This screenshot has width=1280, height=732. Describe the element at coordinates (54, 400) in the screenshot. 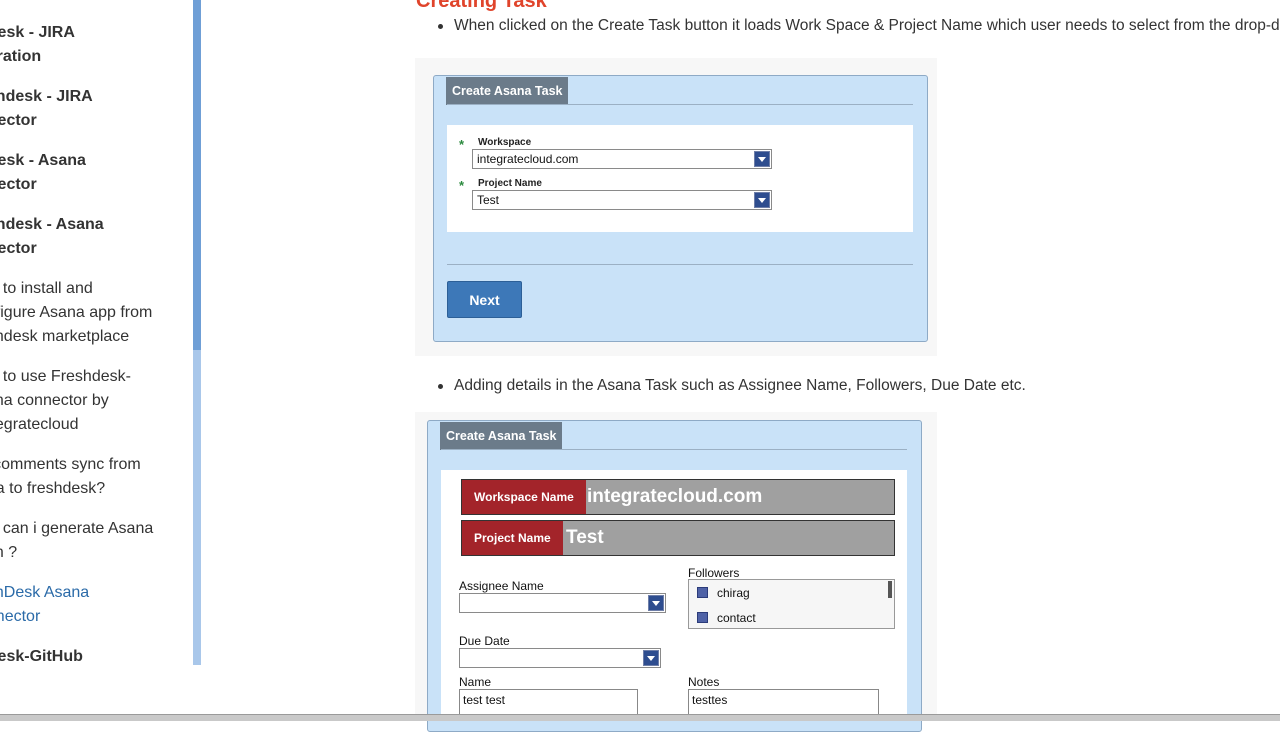

I see `sidebar-item-label: sana connector by` at that location.